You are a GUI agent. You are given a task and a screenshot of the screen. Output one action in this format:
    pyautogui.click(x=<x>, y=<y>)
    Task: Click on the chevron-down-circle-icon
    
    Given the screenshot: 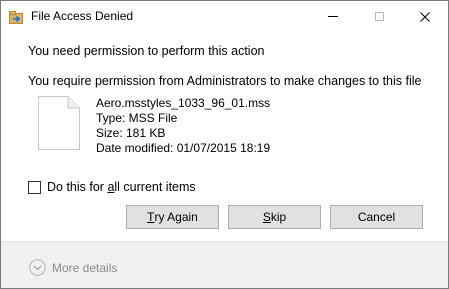 What is the action you would take?
    pyautogui.click(x=37, y=267)
    